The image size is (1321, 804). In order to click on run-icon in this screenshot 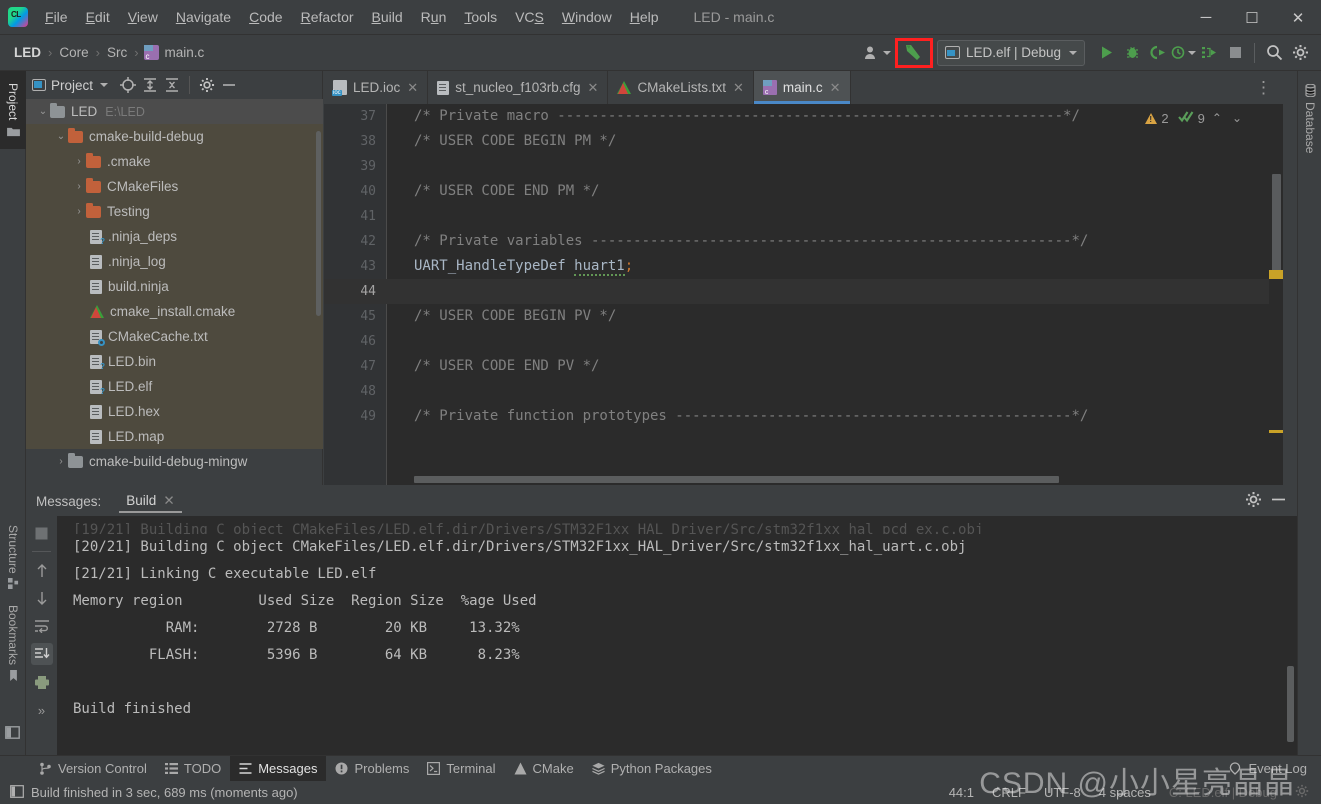, I will do `click(1106, 53)`.